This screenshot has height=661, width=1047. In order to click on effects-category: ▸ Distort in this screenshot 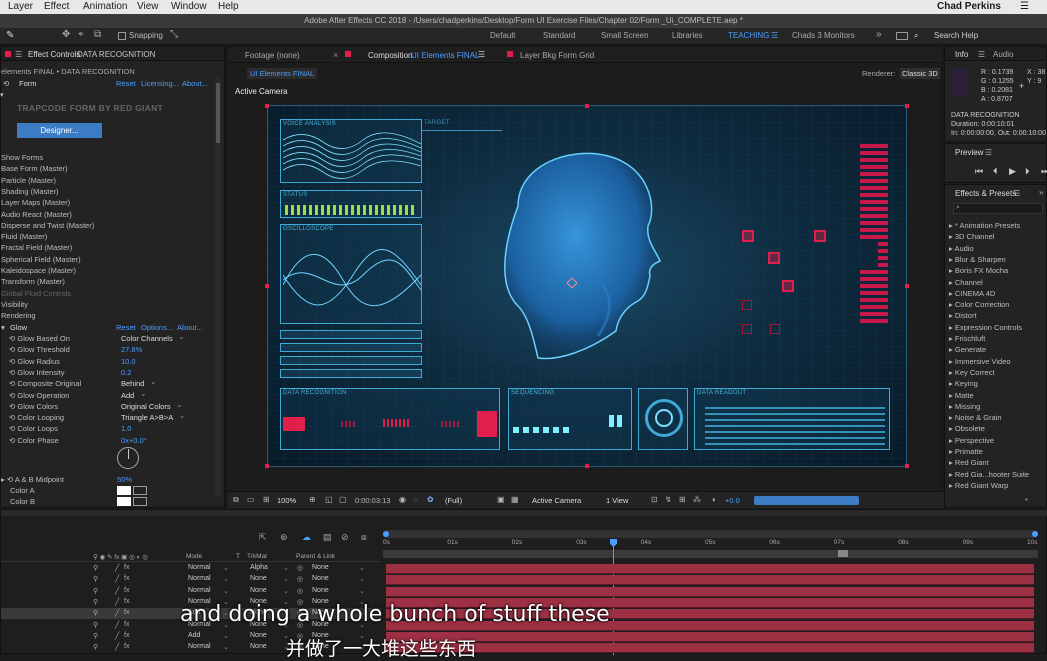, I will do `click(963, 315)`.